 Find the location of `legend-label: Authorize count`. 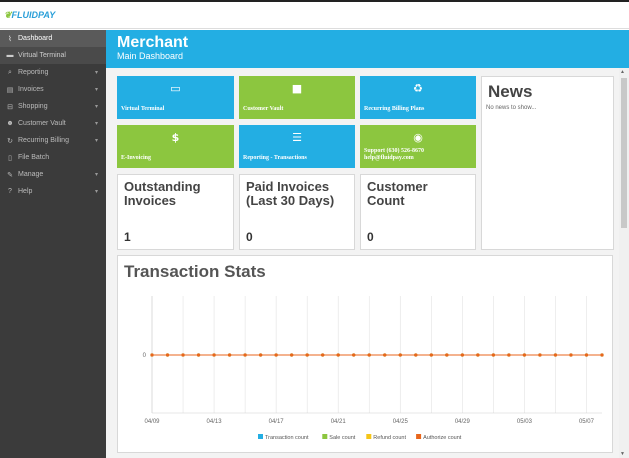

legend-label: Authorize count is located at coordinates (442, 438).